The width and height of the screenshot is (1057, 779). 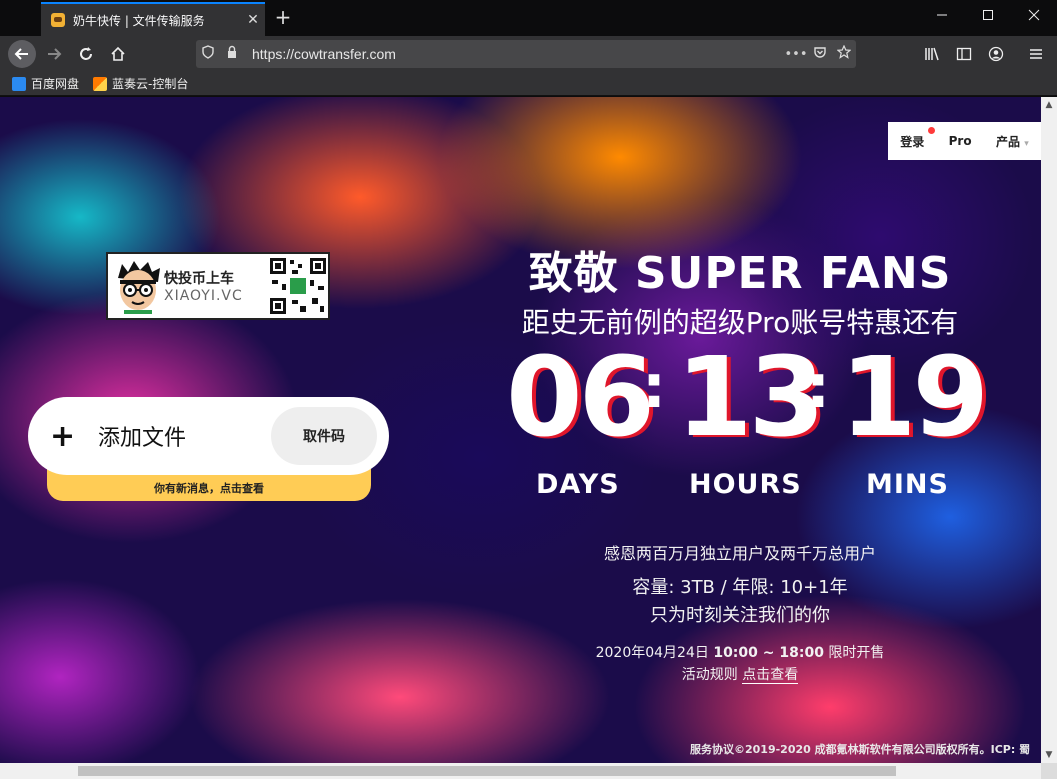 What do you see at coordinates (324, 436) in the screenshot?
I see `pickup-code-button: 取件码` at bounding box center [324, 436].